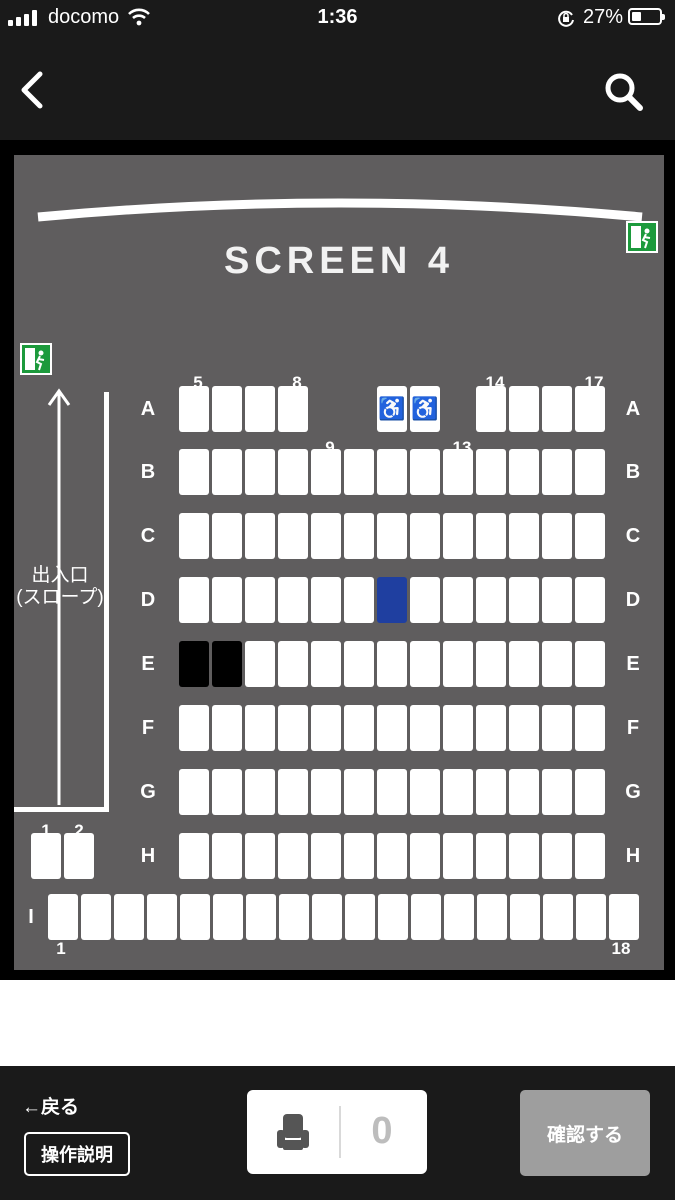 This screenshot has height=1200, width=675. What do you see at coordinates (50, 1105) in the screenshot?
I see `back-link: ←戻る` at bounding box center [50, 1105].